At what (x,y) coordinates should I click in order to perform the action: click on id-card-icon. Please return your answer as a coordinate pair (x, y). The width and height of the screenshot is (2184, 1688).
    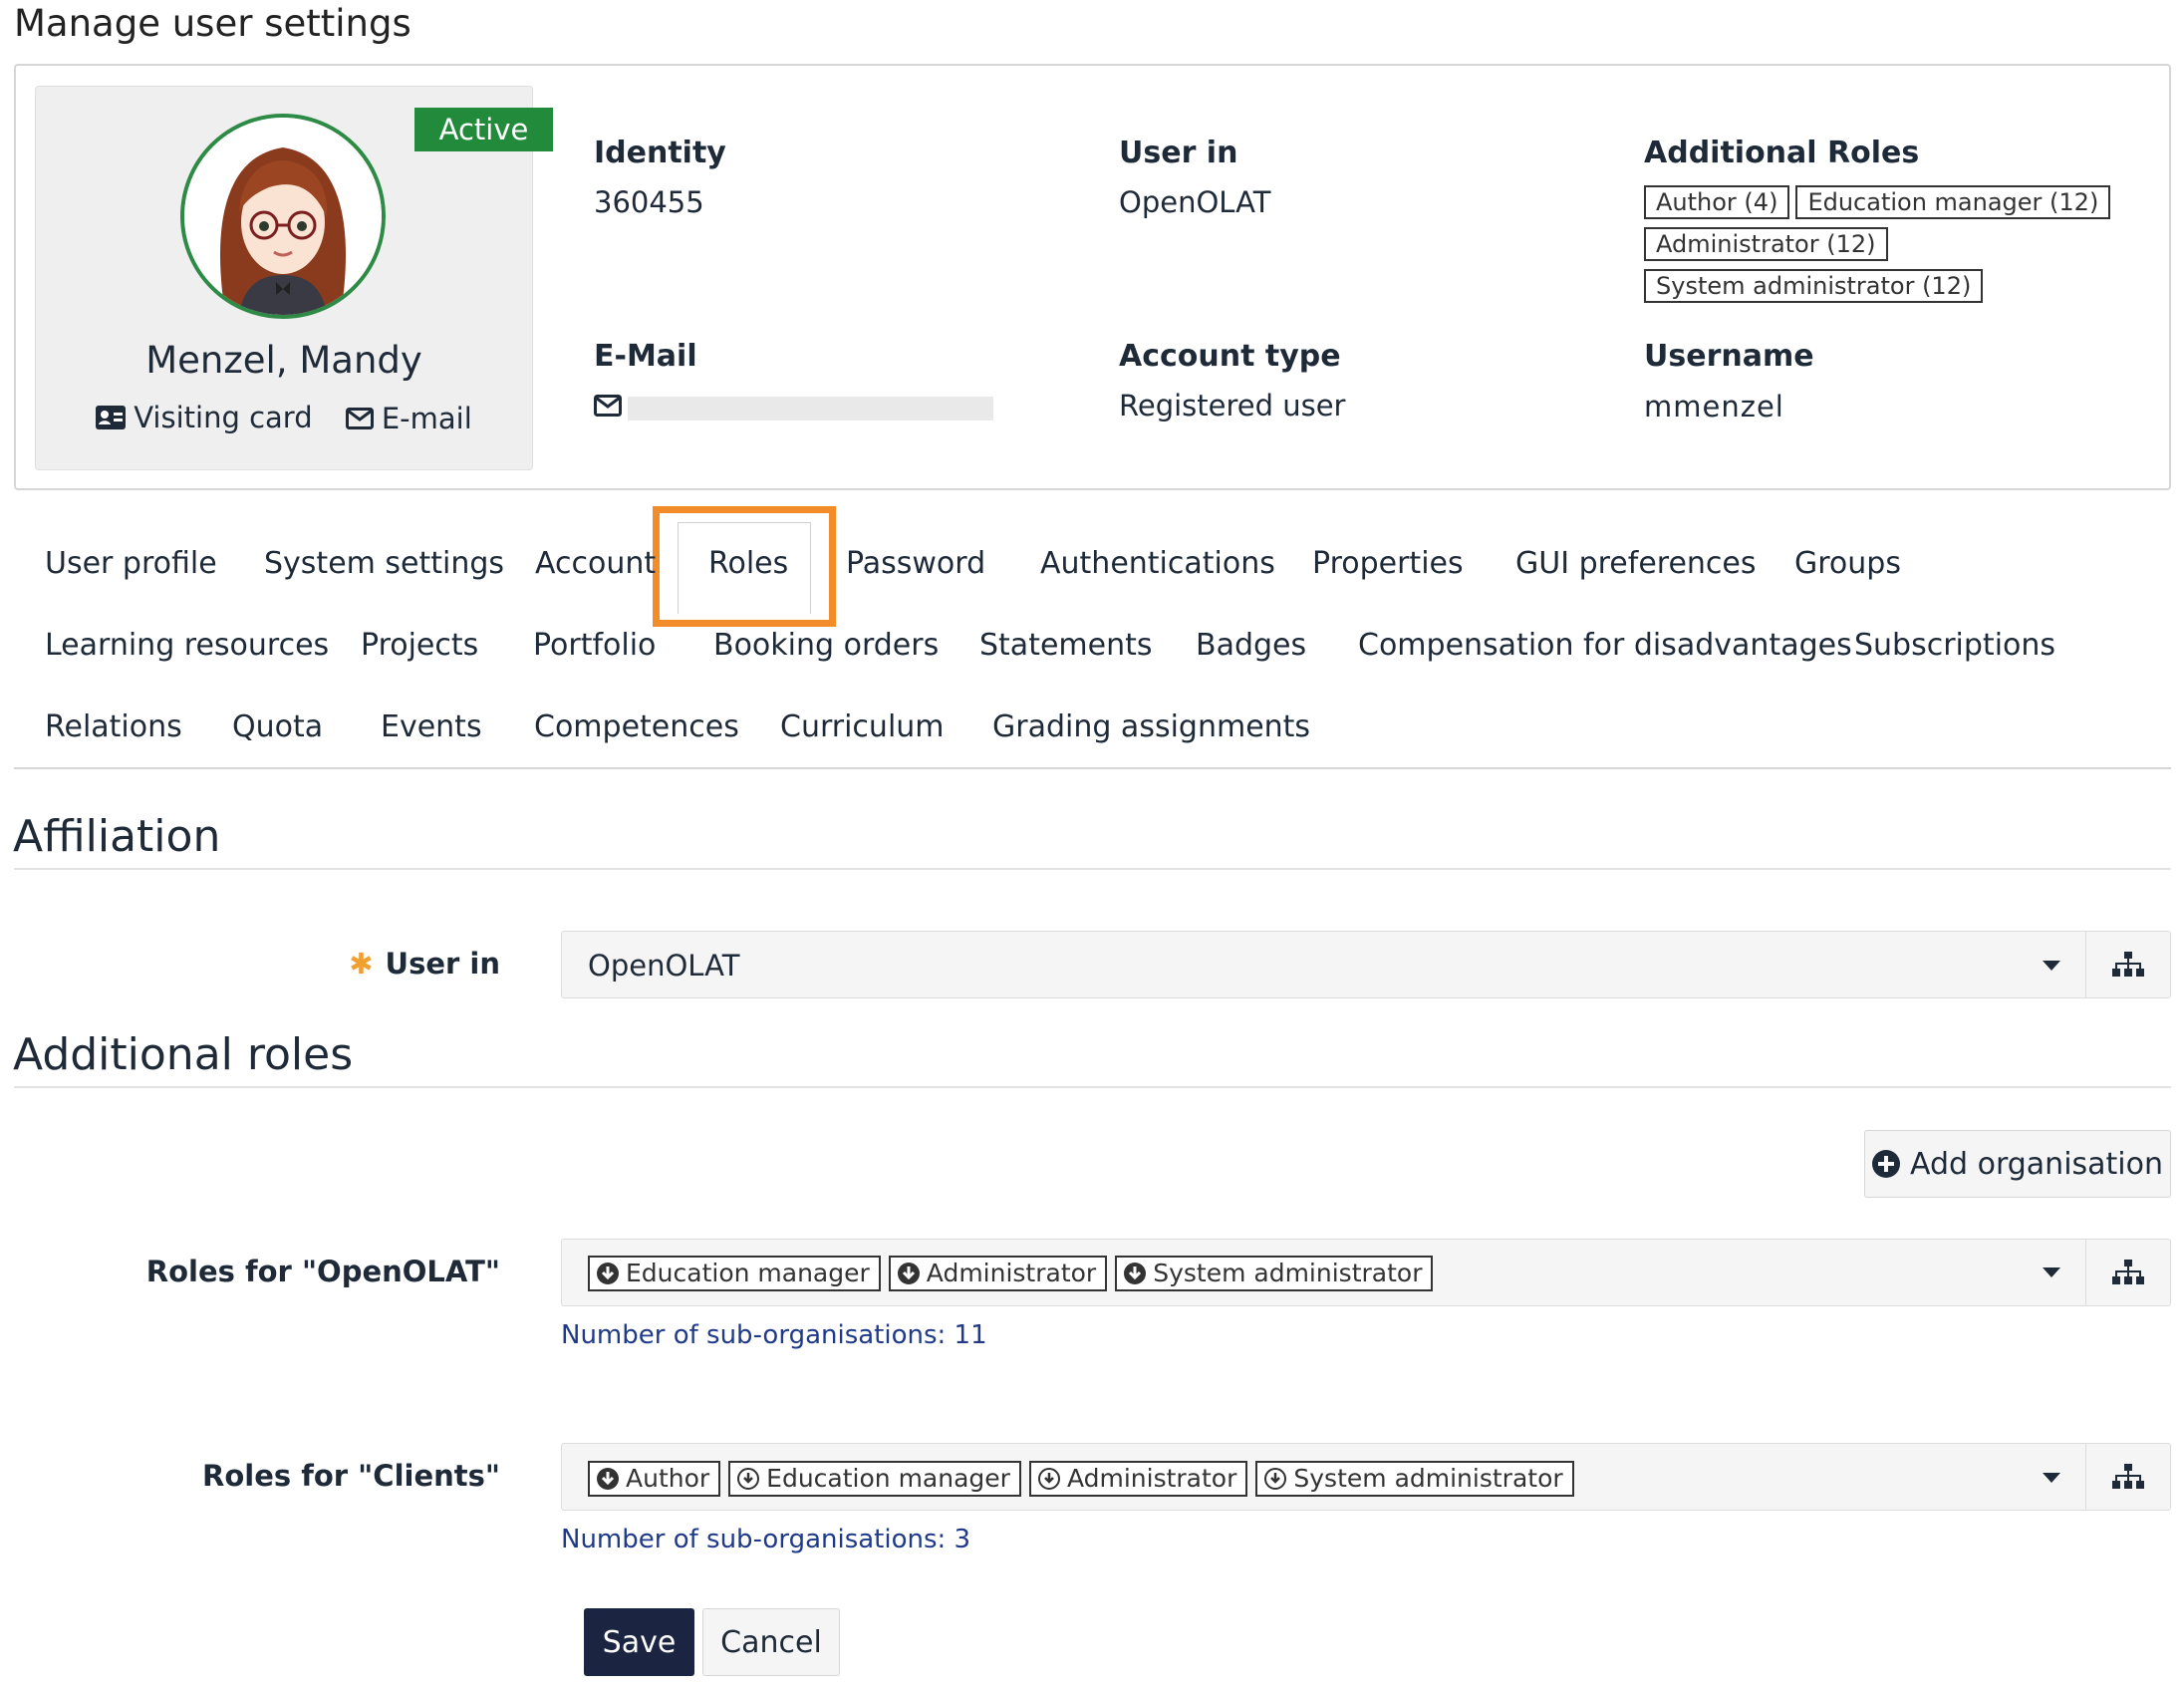
    Looking at the image, I should click on (111, 417).